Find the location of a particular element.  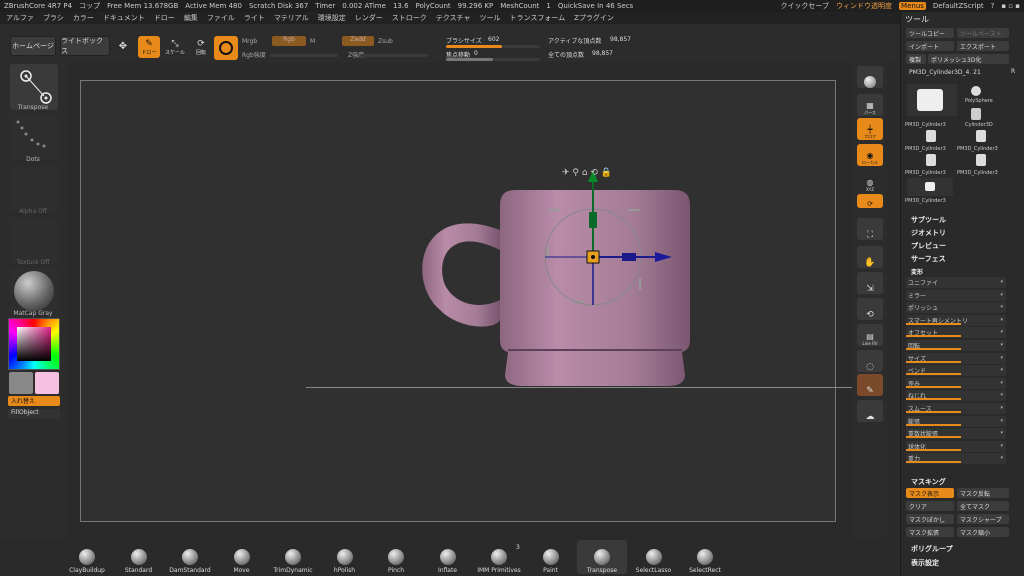

home-page-button: ホームページ is located at coordinates (33, 46).